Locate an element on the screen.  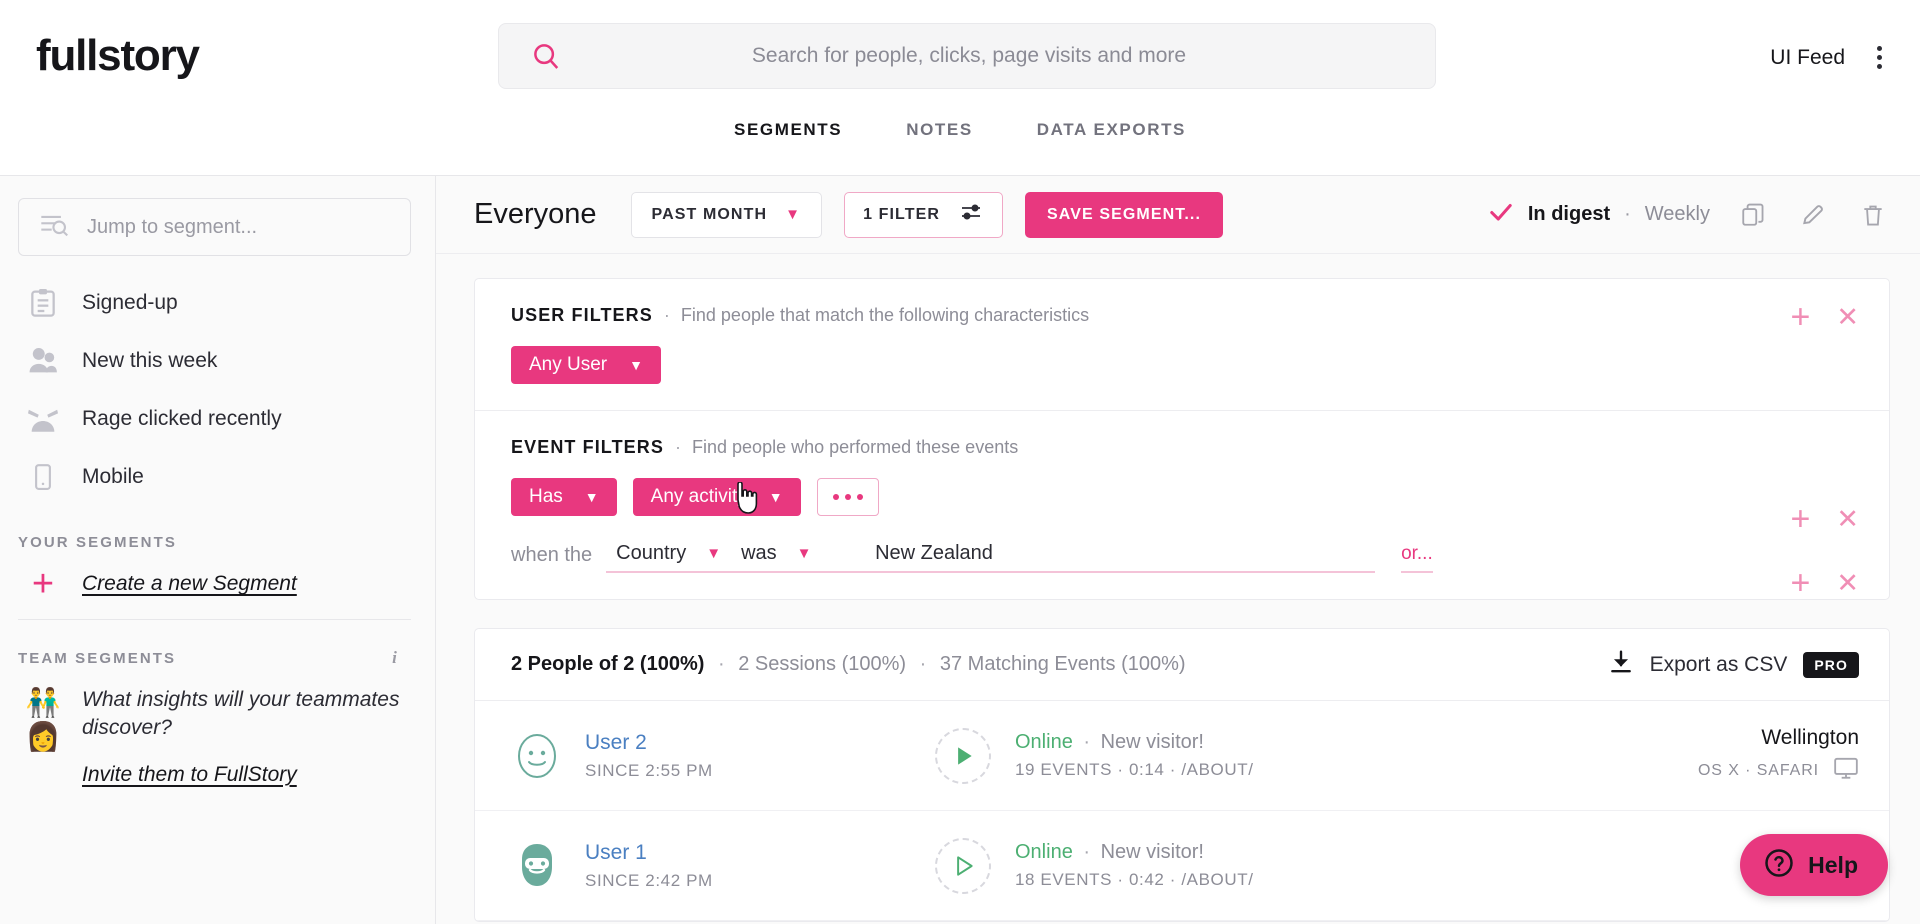
digest-status: In digest · Weekly is located at coordinates (1599, 215).